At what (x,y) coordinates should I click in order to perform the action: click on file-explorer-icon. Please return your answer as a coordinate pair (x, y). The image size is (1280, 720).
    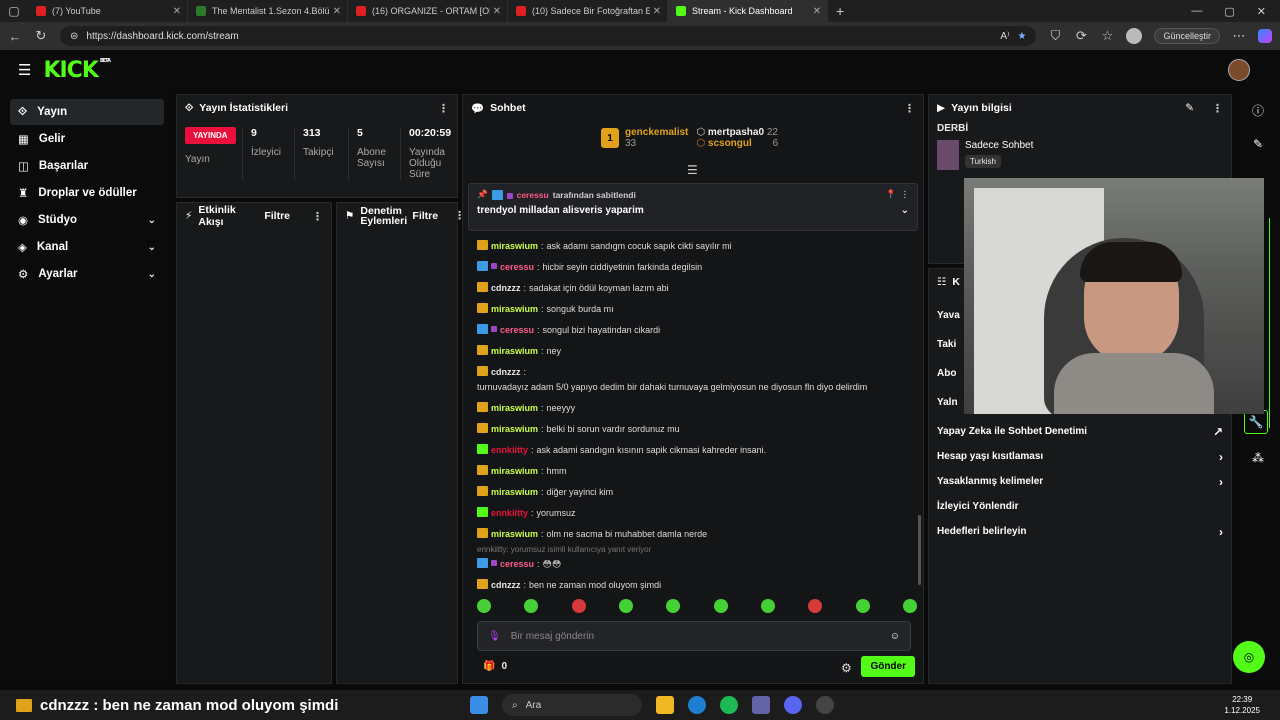
    Looking at the image, I should click on (665, 705).